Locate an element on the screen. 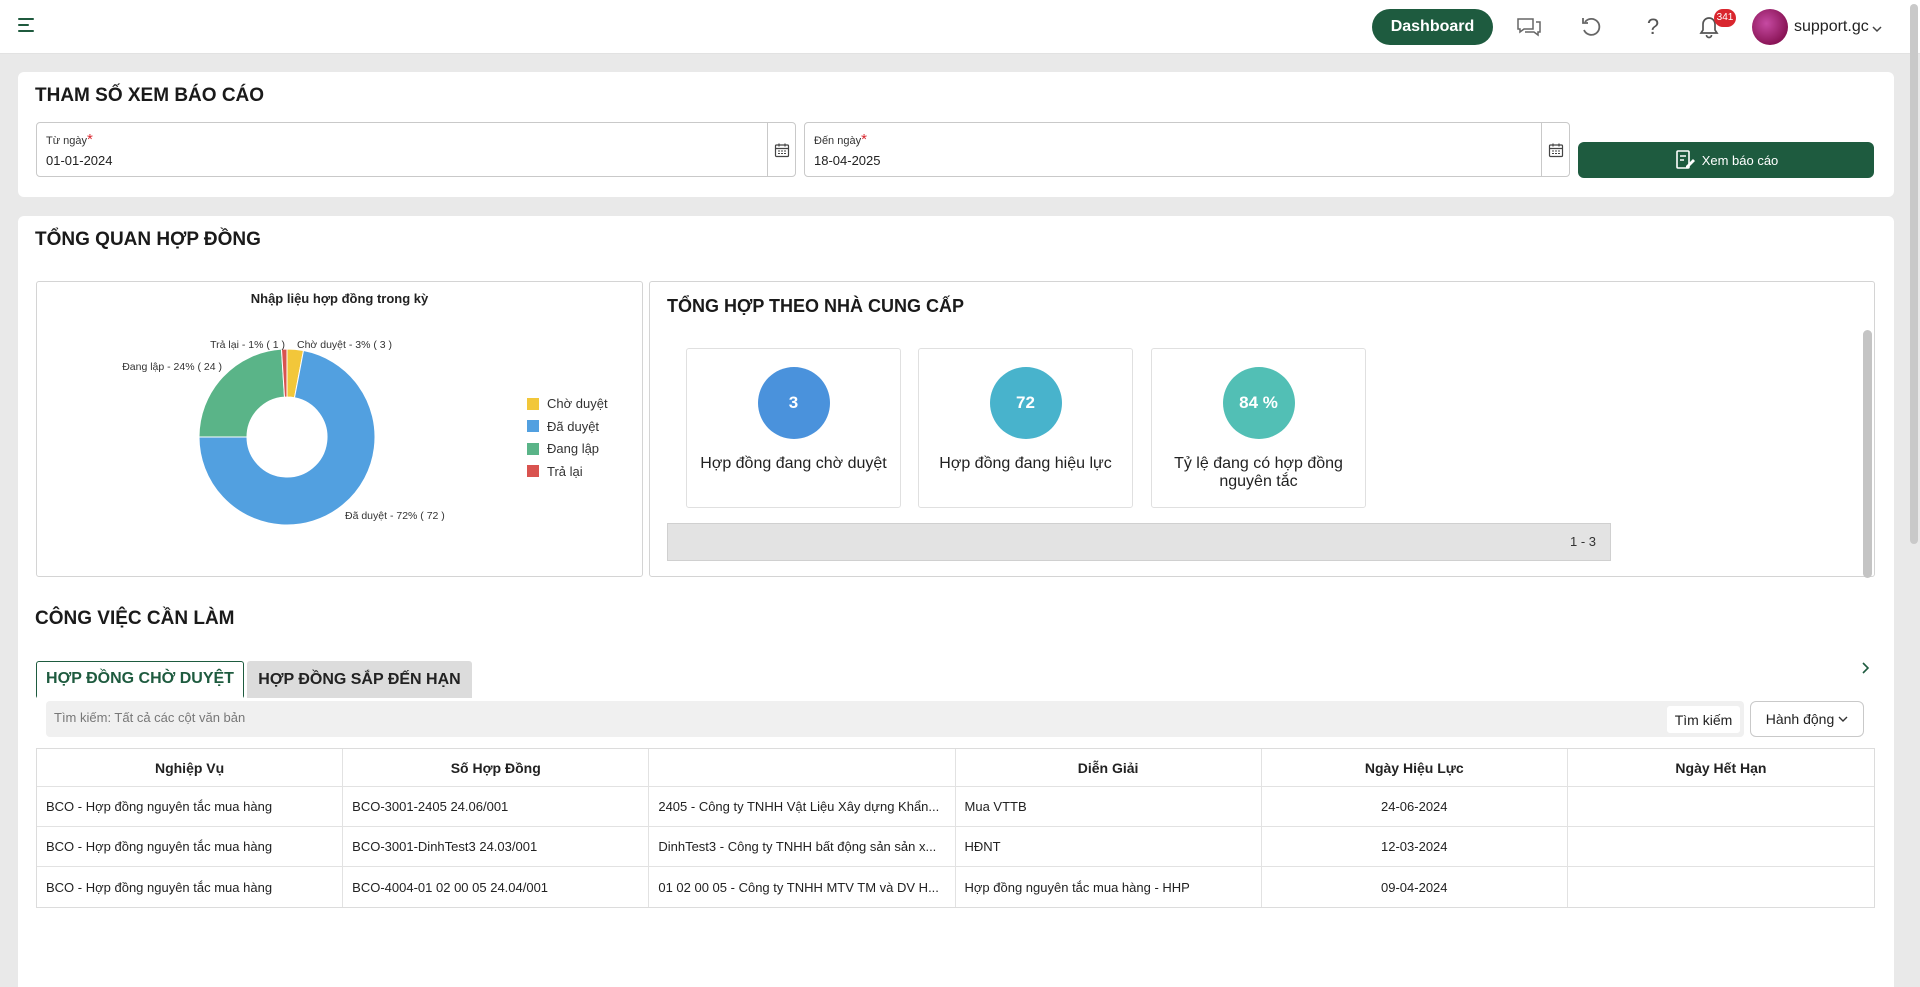  legend-item: Đang lập is located at coordinates (563, 448).